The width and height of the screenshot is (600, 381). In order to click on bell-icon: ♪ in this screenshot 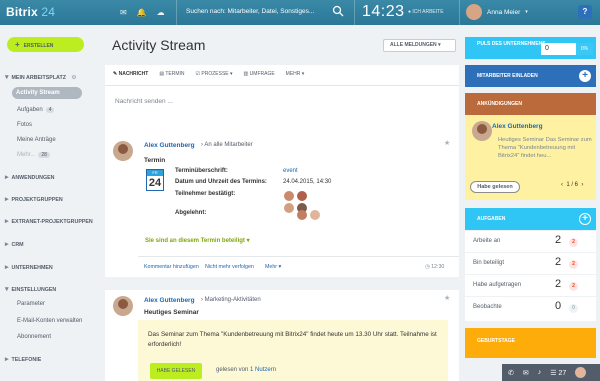, I will do `click(540, 372)`.